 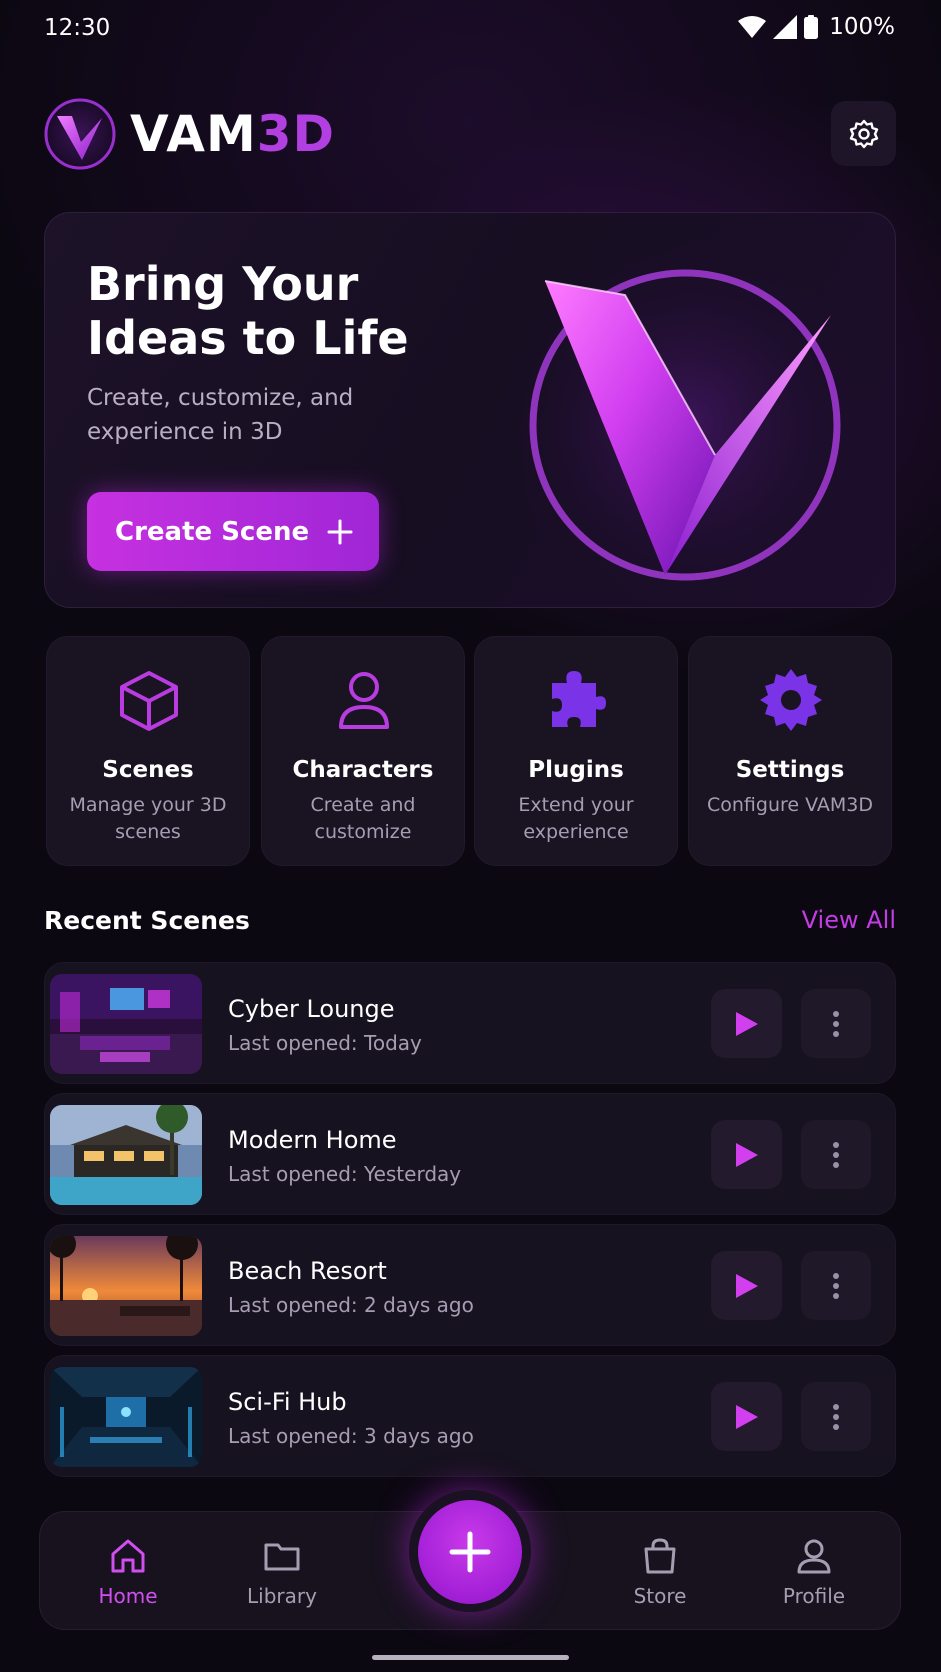 I want to click on nav-label: Home, so click(x=128, y=1596).